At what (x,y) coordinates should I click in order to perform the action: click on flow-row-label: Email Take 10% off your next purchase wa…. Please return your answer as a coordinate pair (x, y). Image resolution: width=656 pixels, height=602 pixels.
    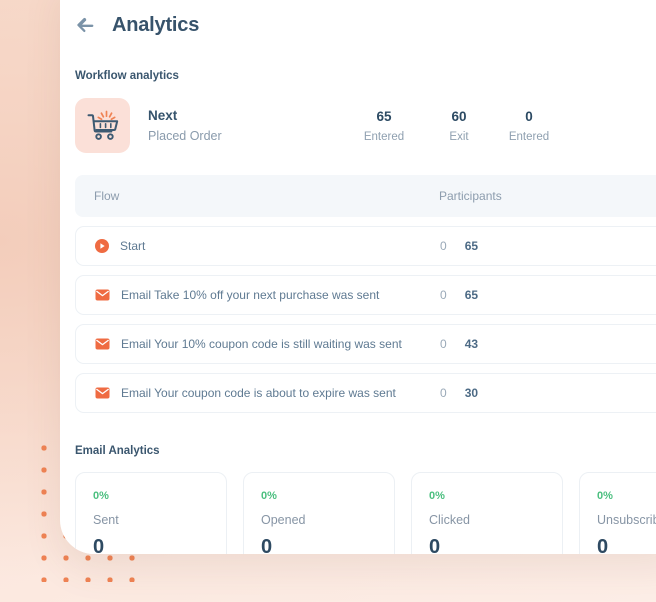
    Looking at the image, I should click on (267, 295).